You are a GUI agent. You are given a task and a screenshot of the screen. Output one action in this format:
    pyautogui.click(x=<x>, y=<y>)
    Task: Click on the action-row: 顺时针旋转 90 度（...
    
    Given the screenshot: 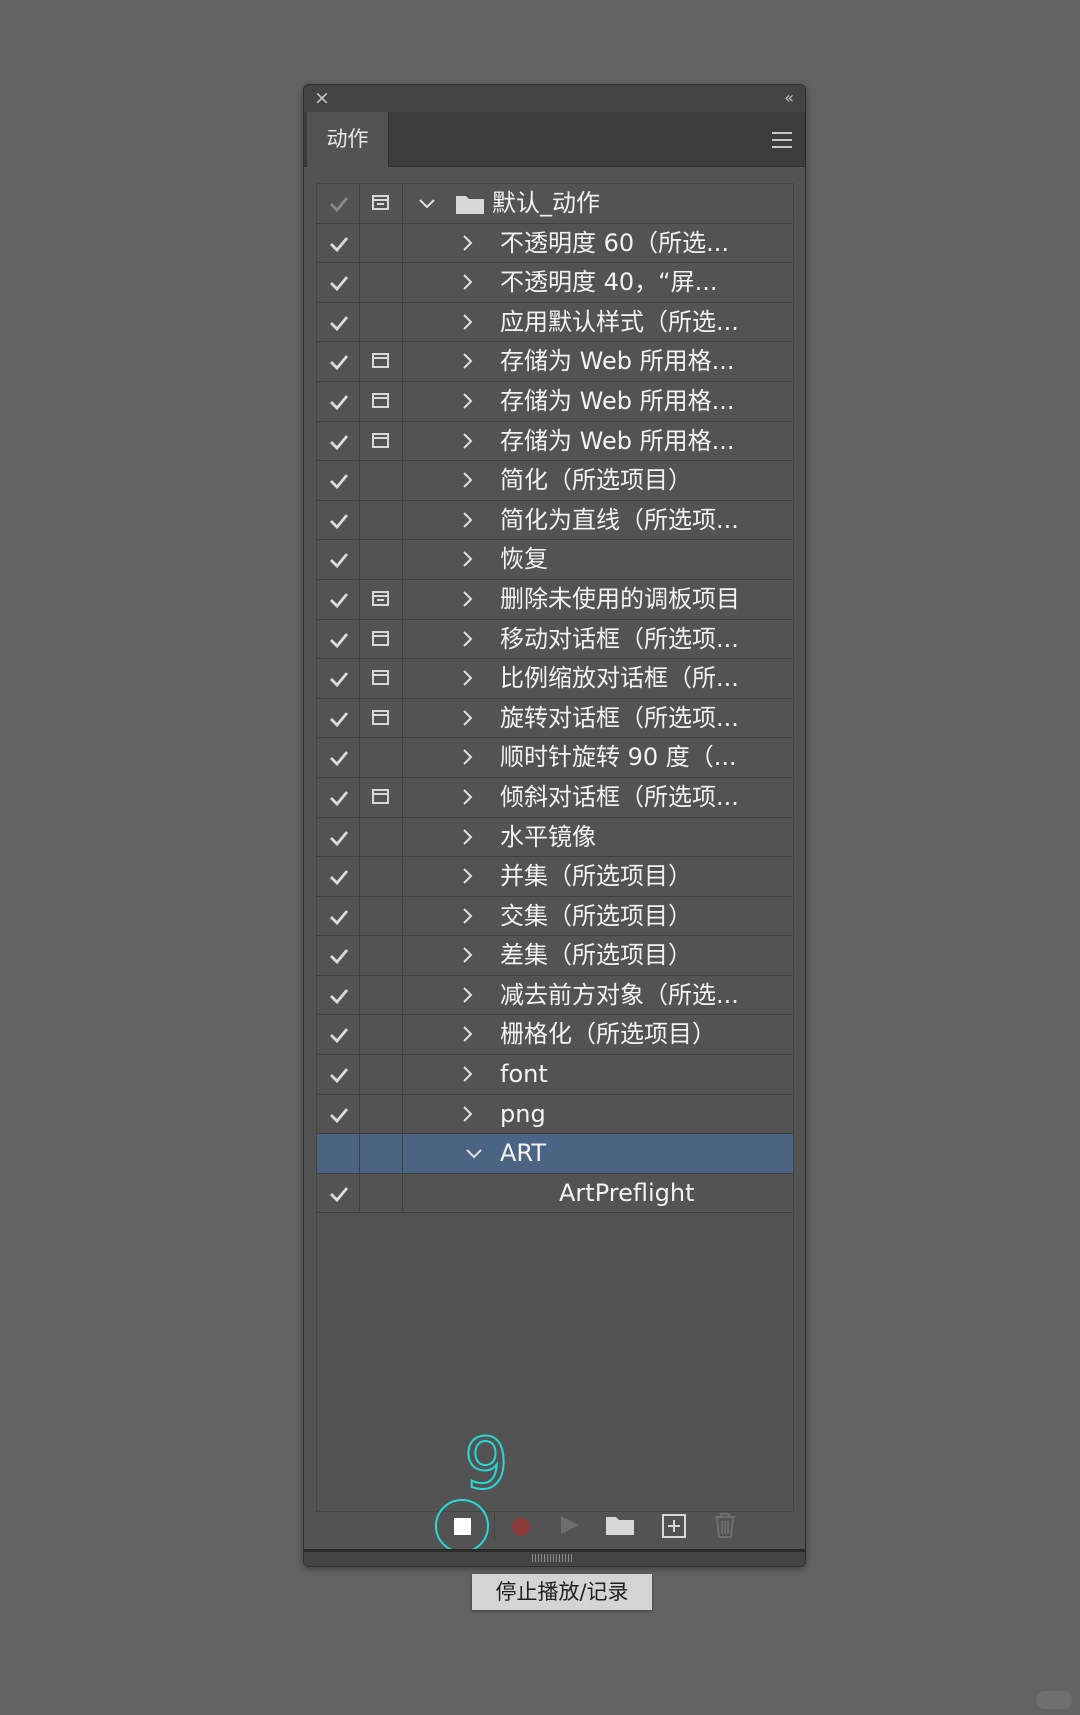 What is the action you would take?
    pyautogui.click(x=555, y=758)
    